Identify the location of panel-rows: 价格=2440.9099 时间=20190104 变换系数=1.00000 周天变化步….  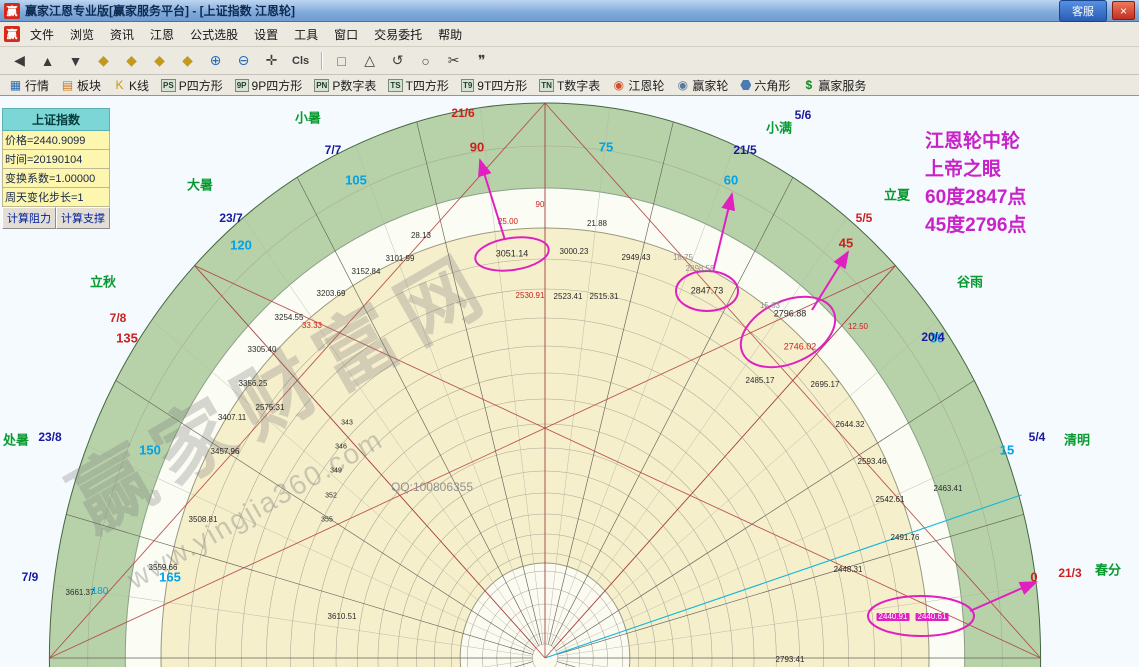
(56, 169).